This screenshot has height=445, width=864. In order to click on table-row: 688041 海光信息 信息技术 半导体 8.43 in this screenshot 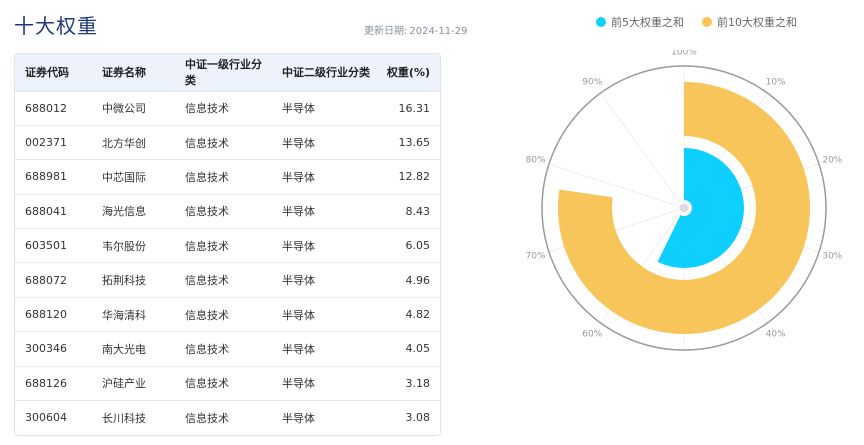, I will do `click(227, 211)`.